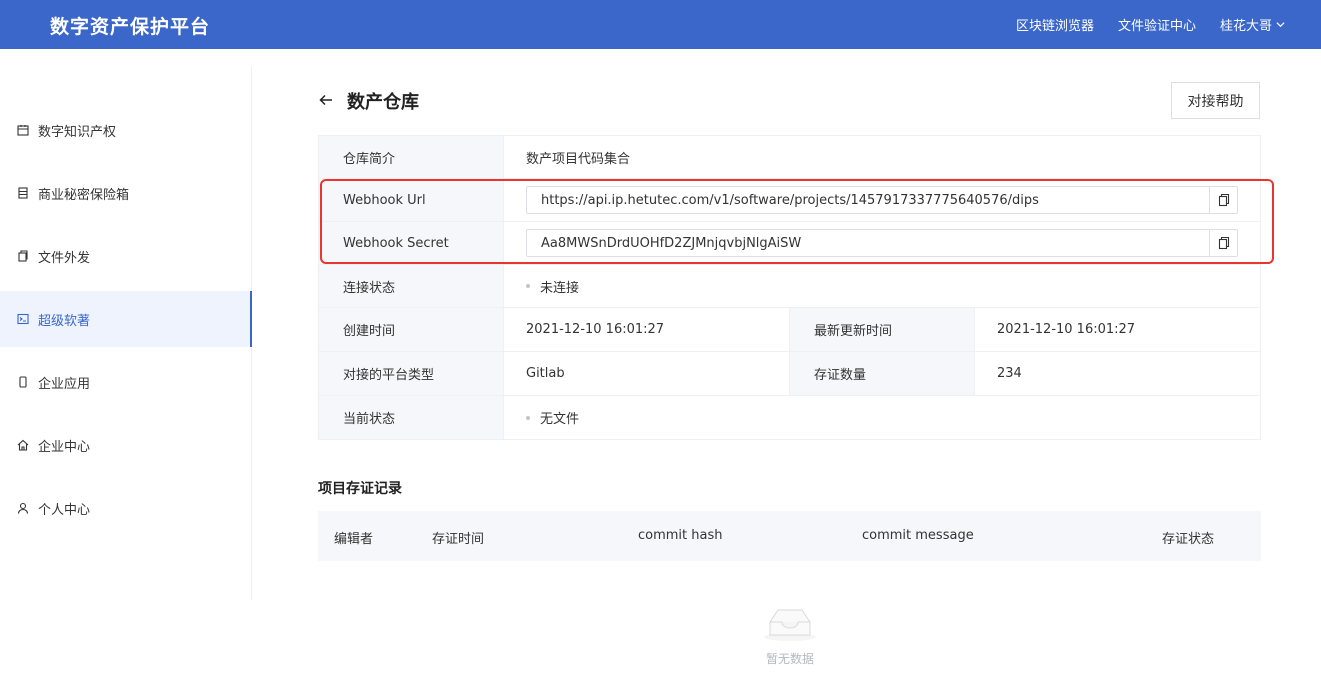 This screenshot has width=1321, height=684. Describe the element at coordinates (23, 319) in the screenshot. I see `terminal-icon` at that location.